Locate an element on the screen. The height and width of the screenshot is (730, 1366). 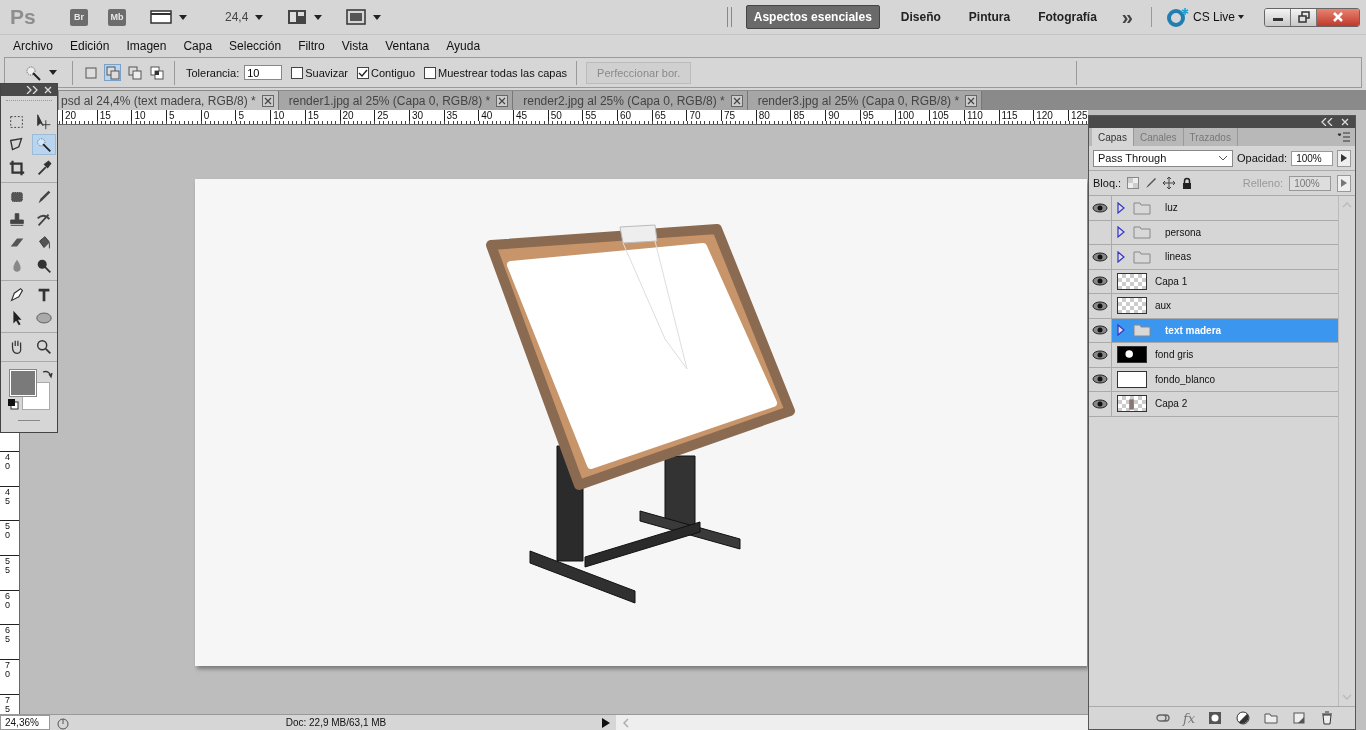
preview-icon is located at coordinates (63, 722).